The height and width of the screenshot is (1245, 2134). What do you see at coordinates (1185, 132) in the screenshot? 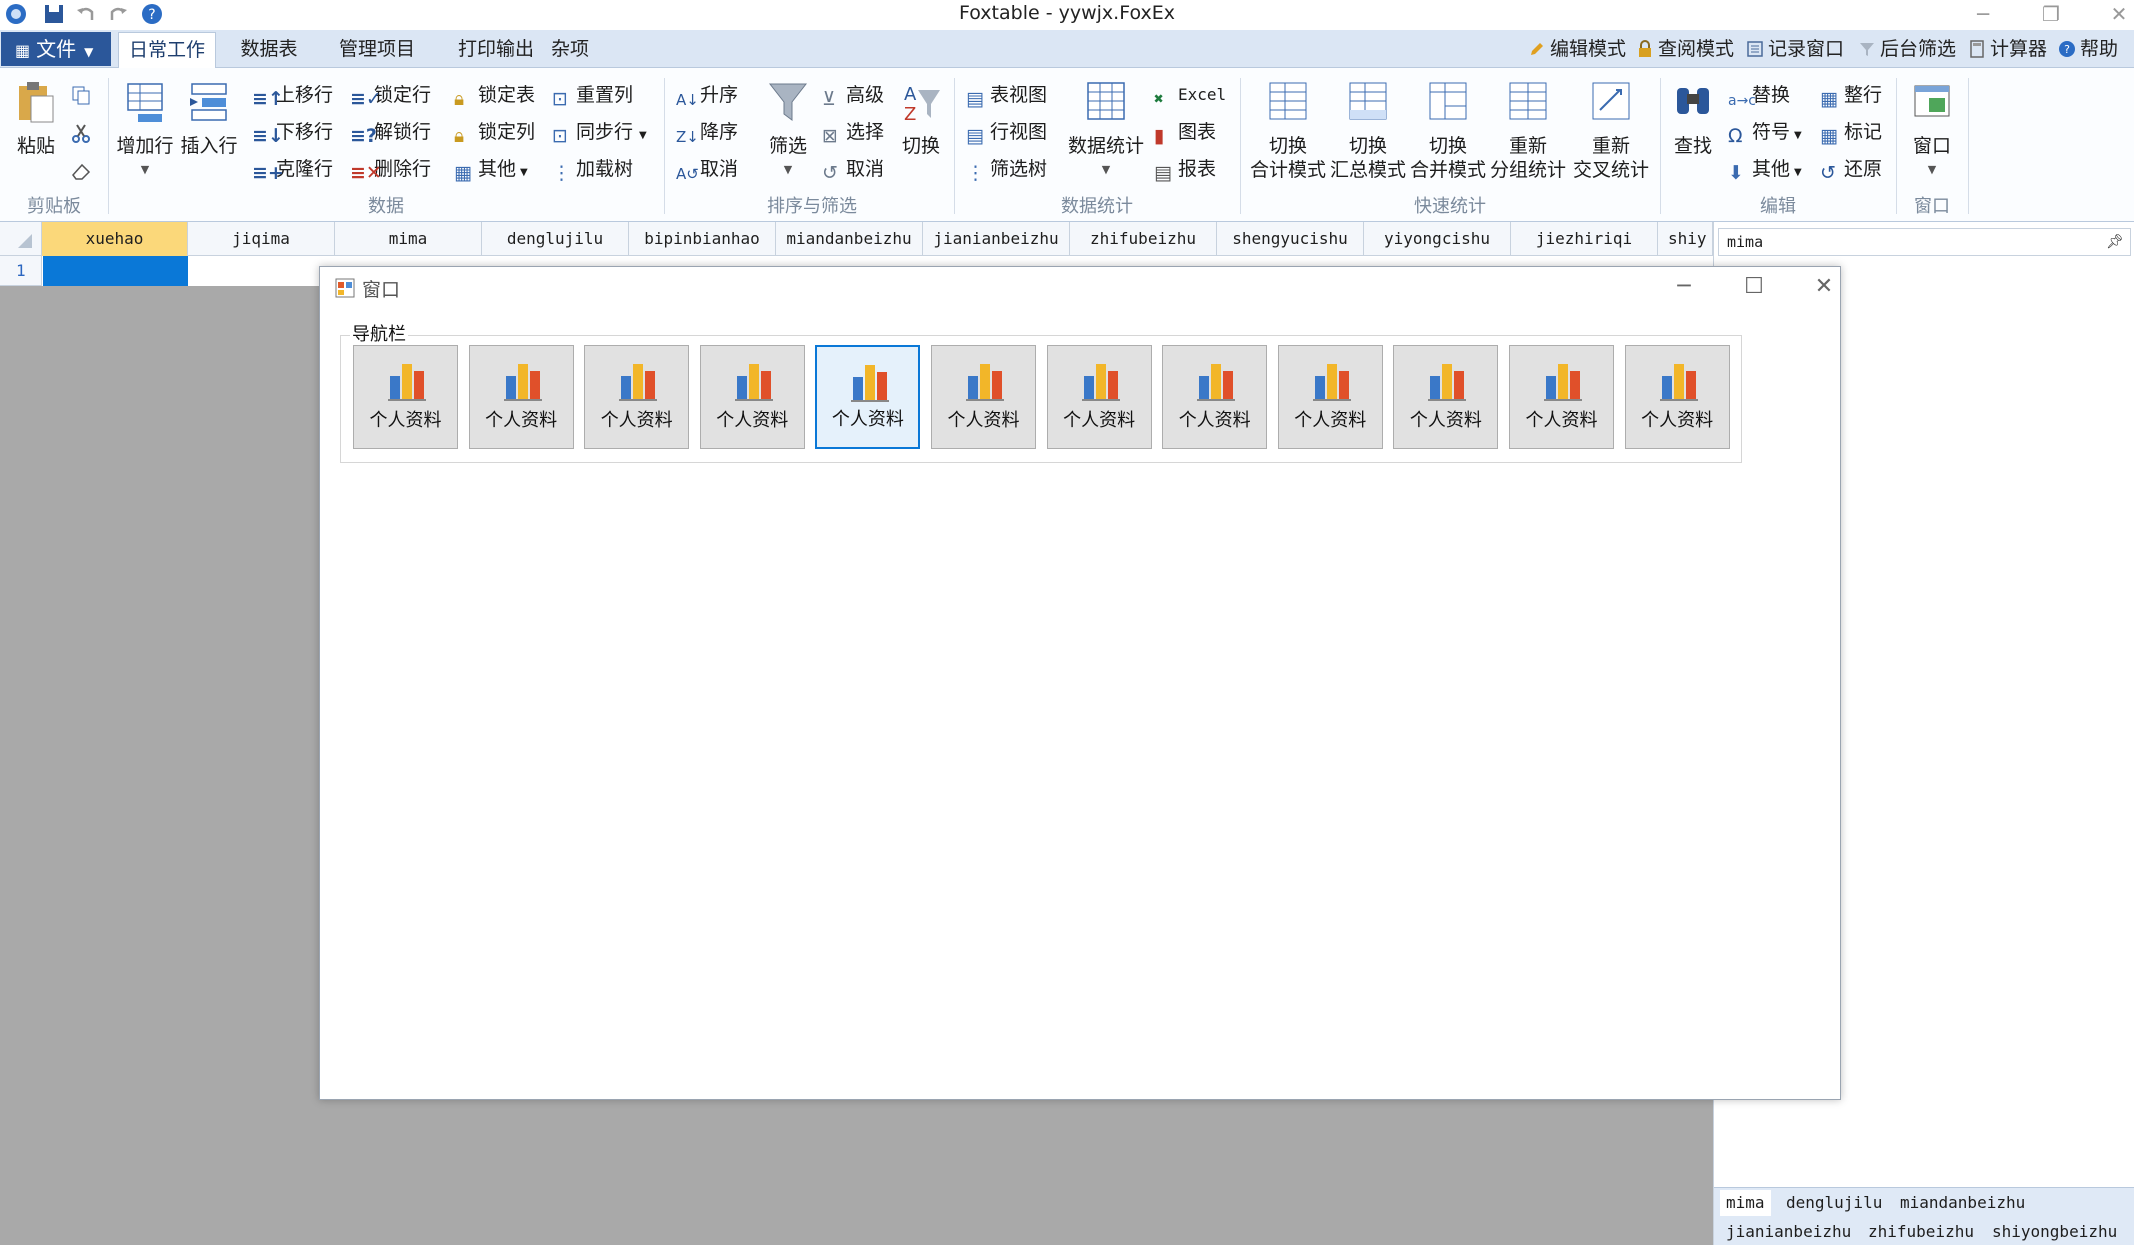
I see `chart-button: ▮ 图表` at bounding box center [1185, 132].